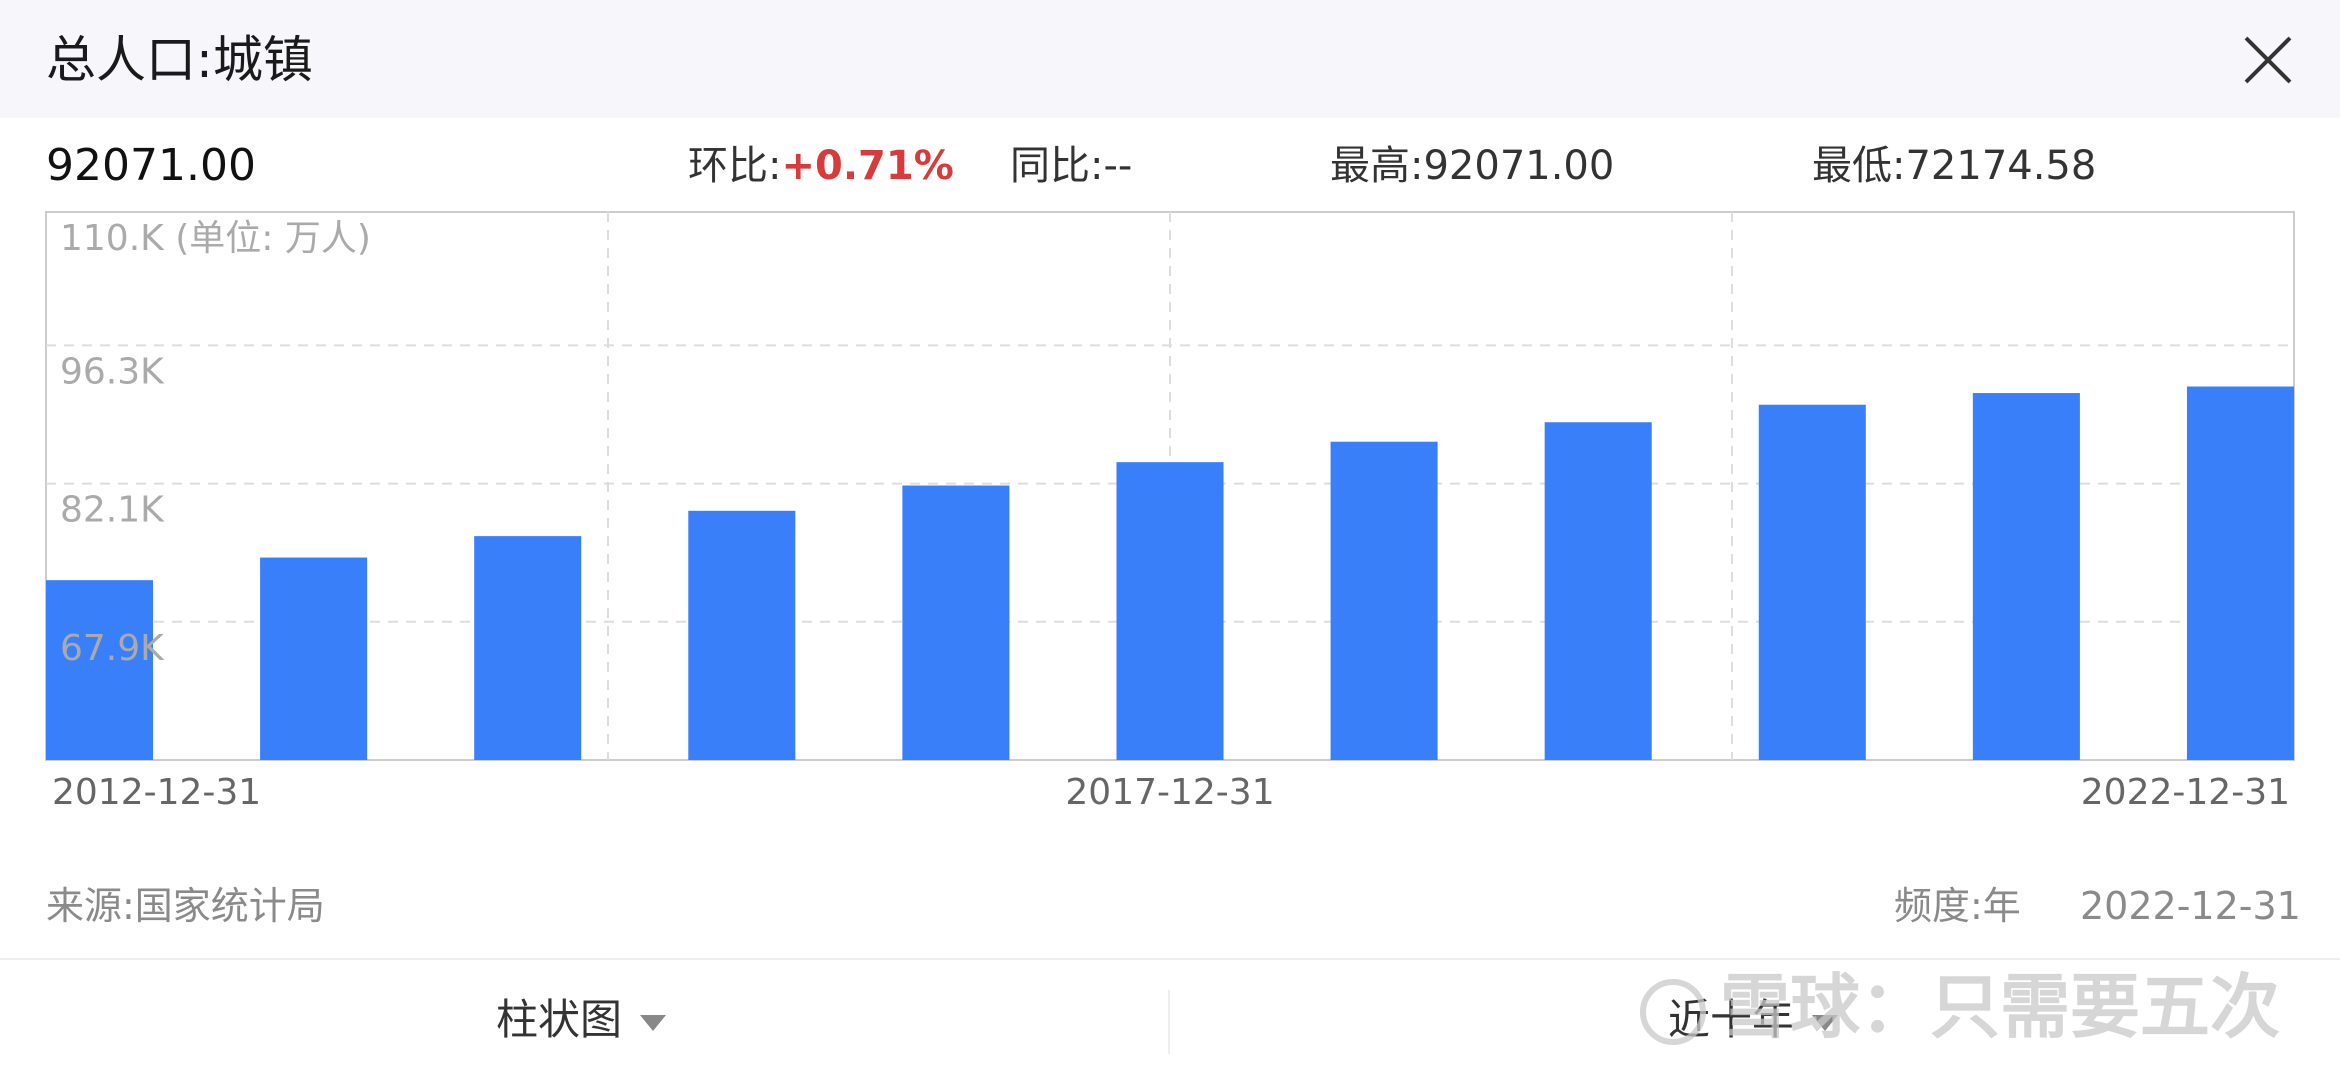  What do you see at coordinates (2000, 1007) in the screenshot?
I see `watermark-text: 雪球：只需要五次` at bounding box center [2000, 1007].